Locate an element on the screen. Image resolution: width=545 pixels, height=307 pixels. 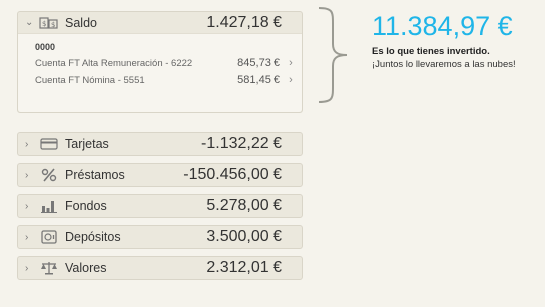
category-header: › Tarjetas -1.132,22 € is located at coordinates (160, 144).